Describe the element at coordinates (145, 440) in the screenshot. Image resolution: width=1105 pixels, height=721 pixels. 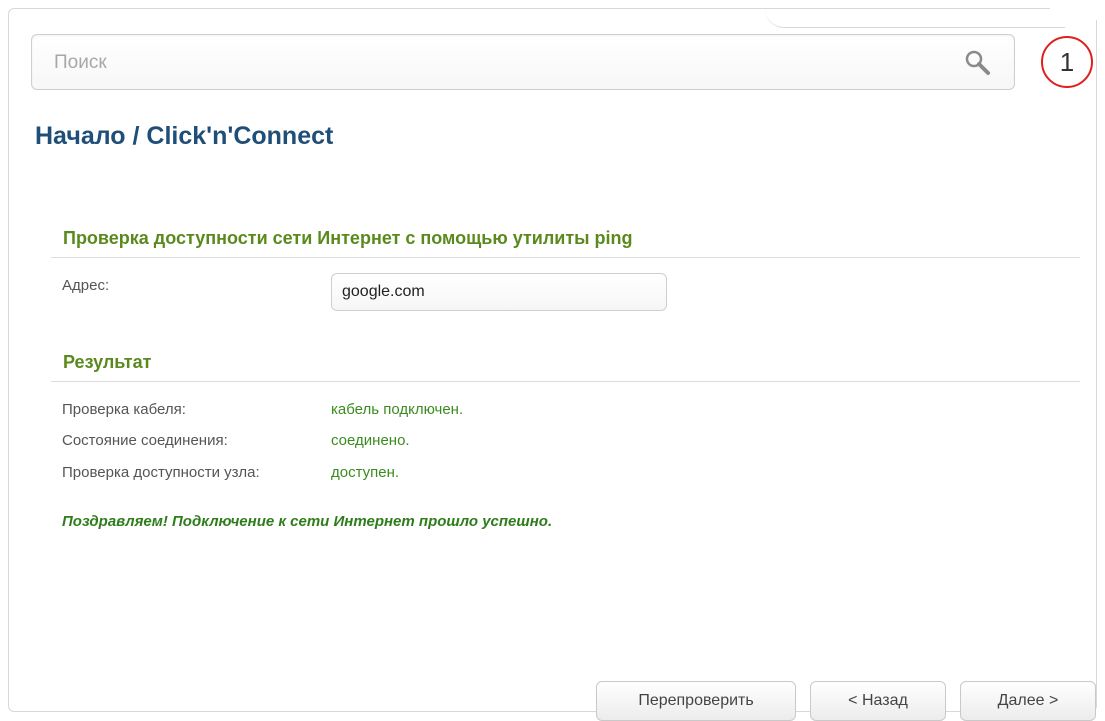
I see `connection-state-label: Состояние соединения:` at that location.